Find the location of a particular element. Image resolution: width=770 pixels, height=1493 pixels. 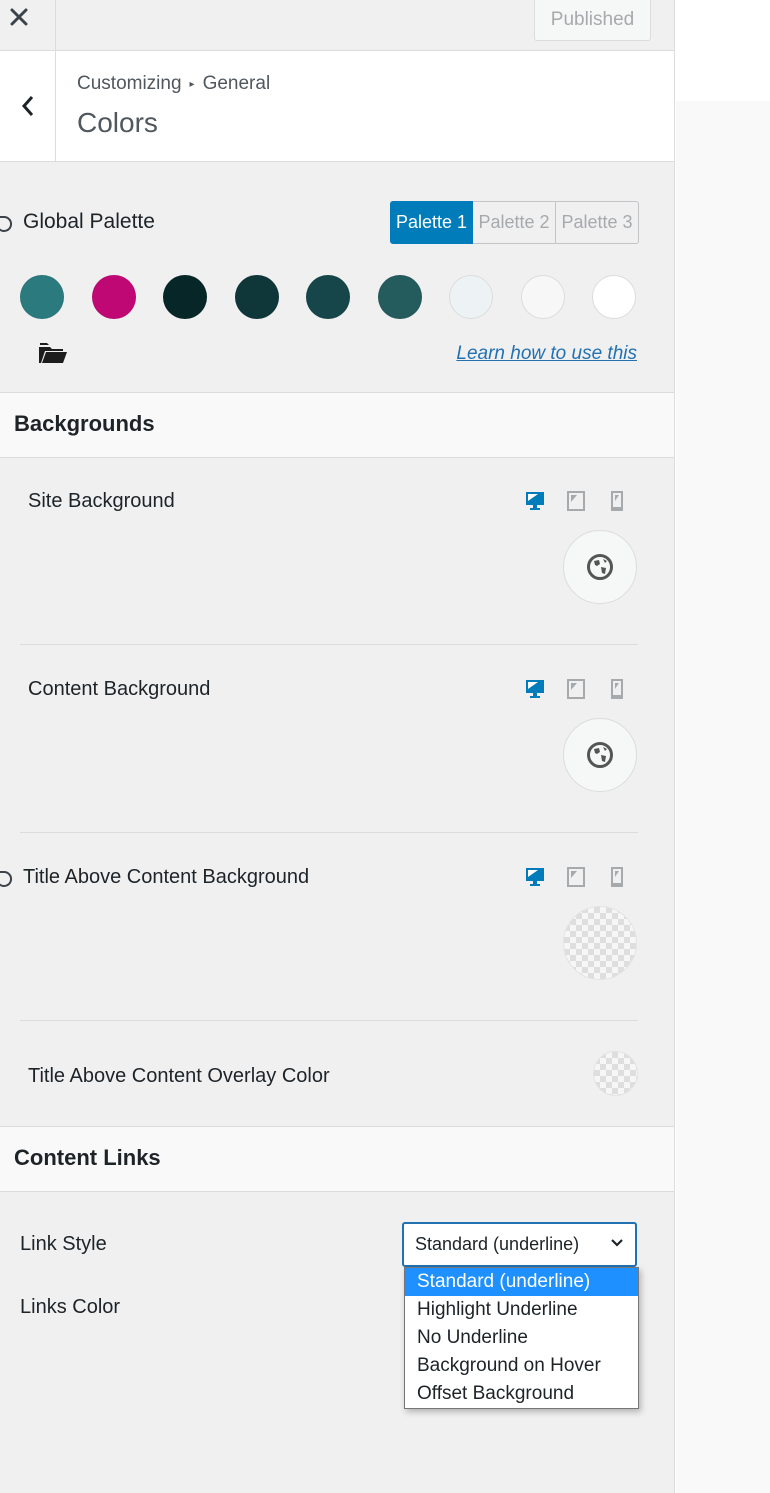

page-title: Colors is located at coordinates (117, 122).